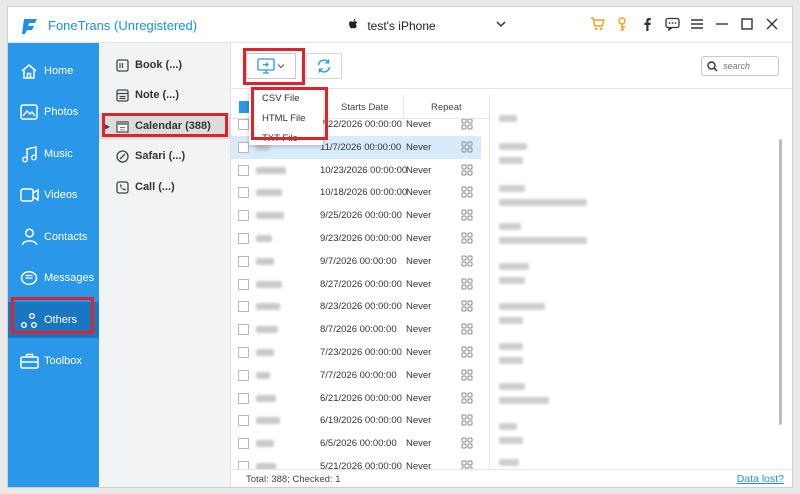 The width and height of the screenshot is (800, 494). What do you see at coordinates (356, 420) in the screenshot?
I see `table-row: 6/19/2026 00:00:00 Never` at bounding box center [356, 420].